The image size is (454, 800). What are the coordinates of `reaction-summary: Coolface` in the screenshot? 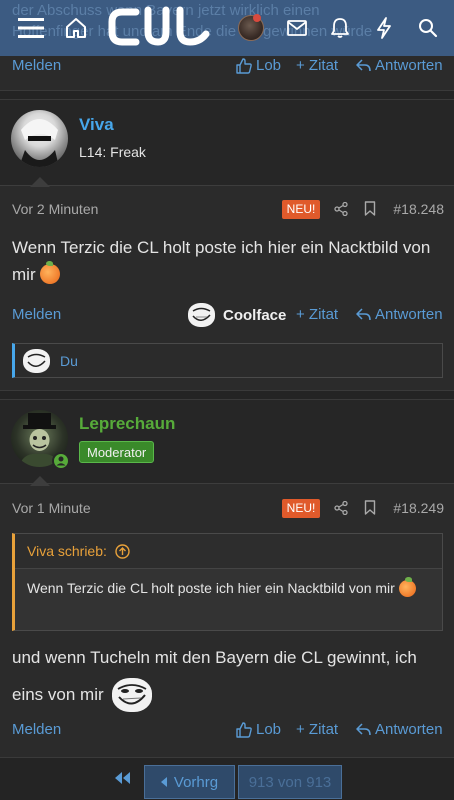 It's located at (237, 315).